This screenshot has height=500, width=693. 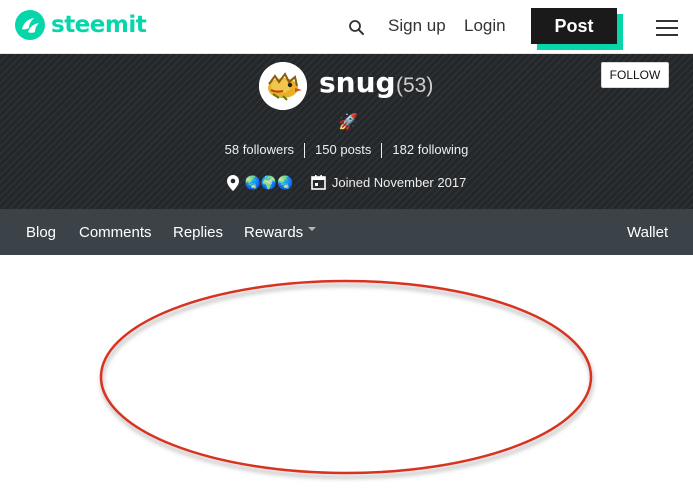 I want to click on reputation-score: (53), so click(x=415, y=85).